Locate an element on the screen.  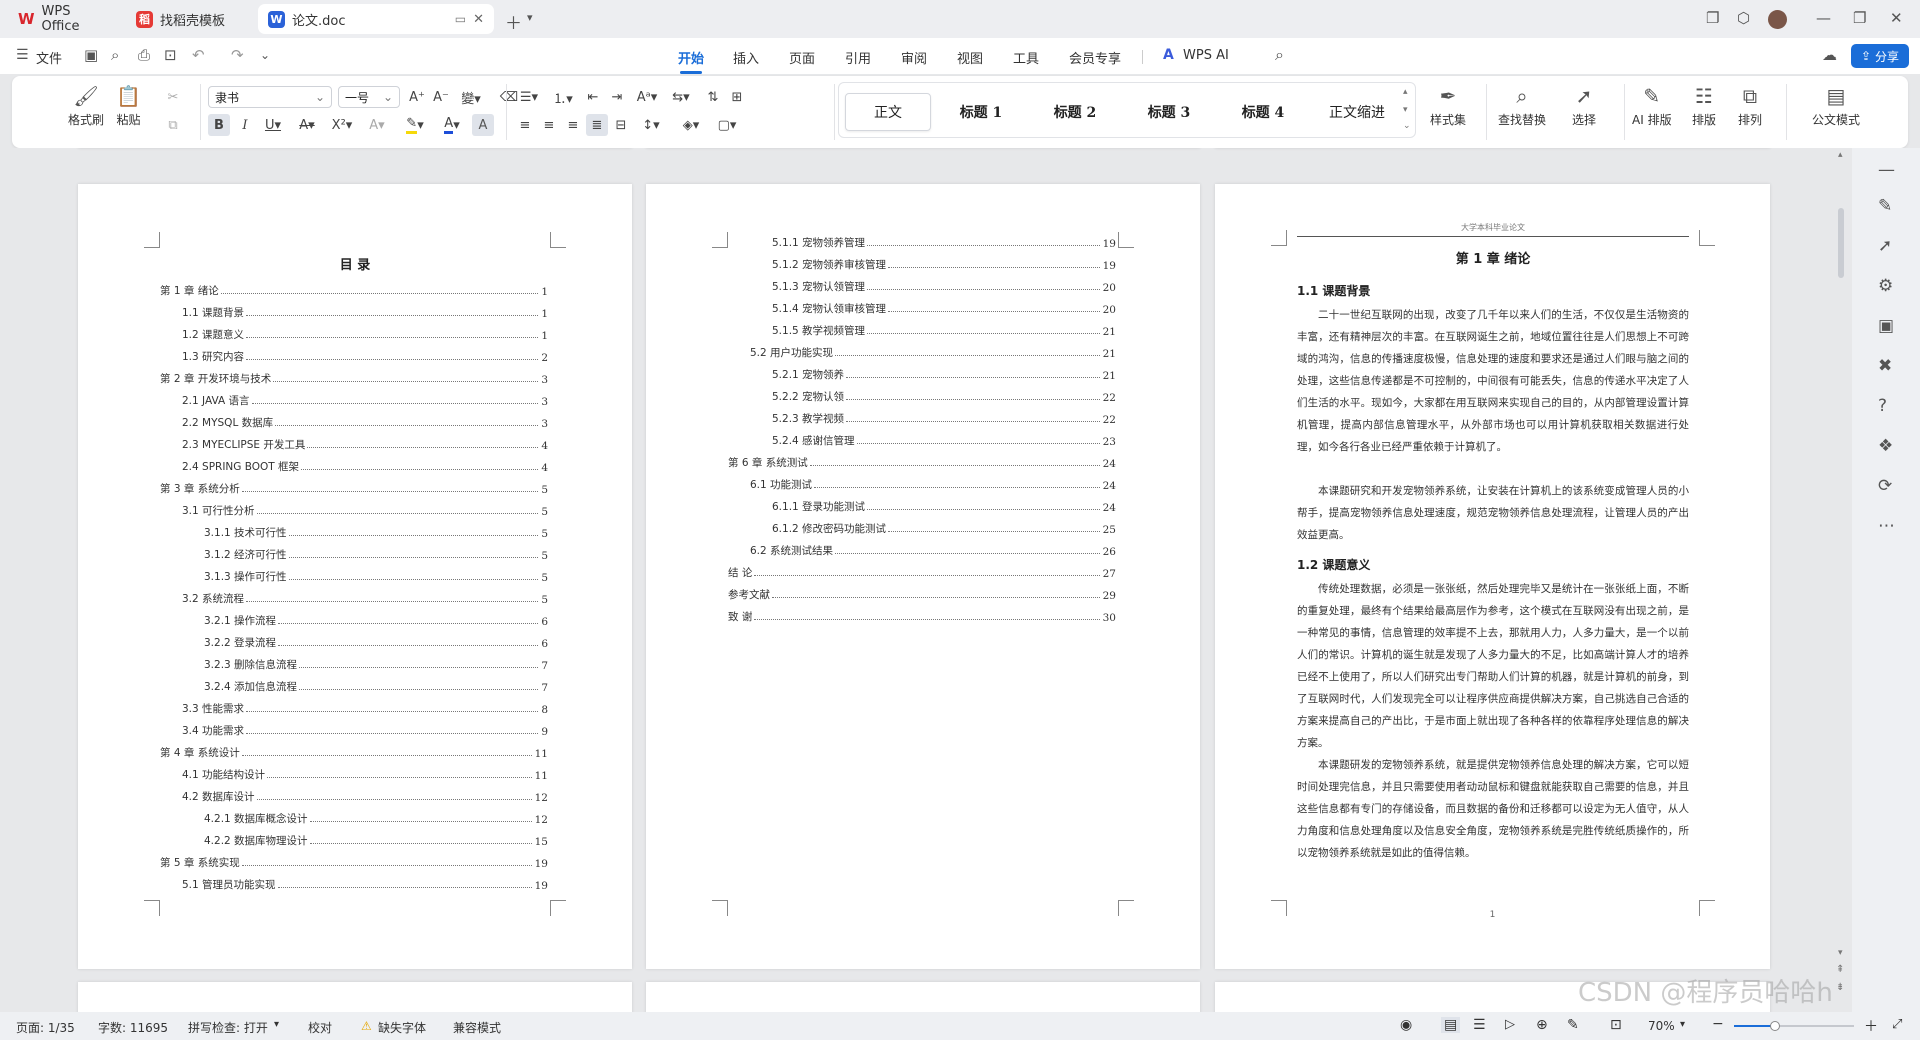
toc-entry: 2.4 SPRING BOOT 框架 4 is located at coordinates (354, 463).